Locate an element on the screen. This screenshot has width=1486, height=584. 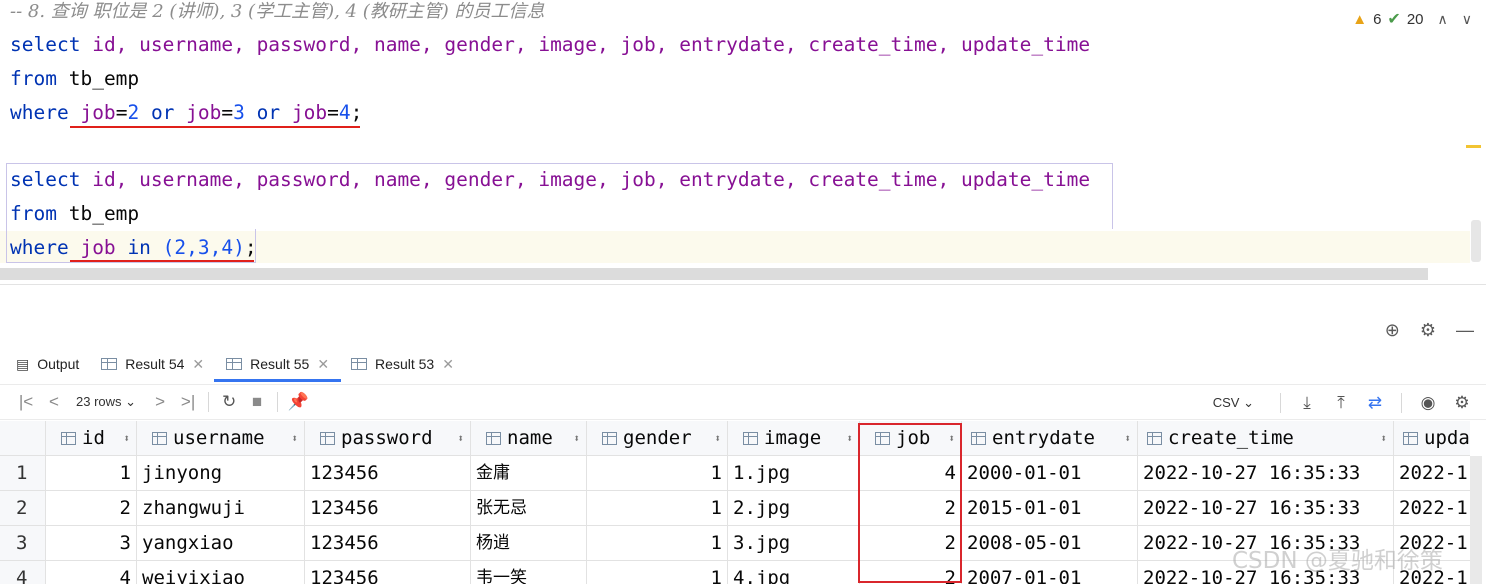
tab-result-55: Result 55 ✕ is located at coordinates (277, 364).